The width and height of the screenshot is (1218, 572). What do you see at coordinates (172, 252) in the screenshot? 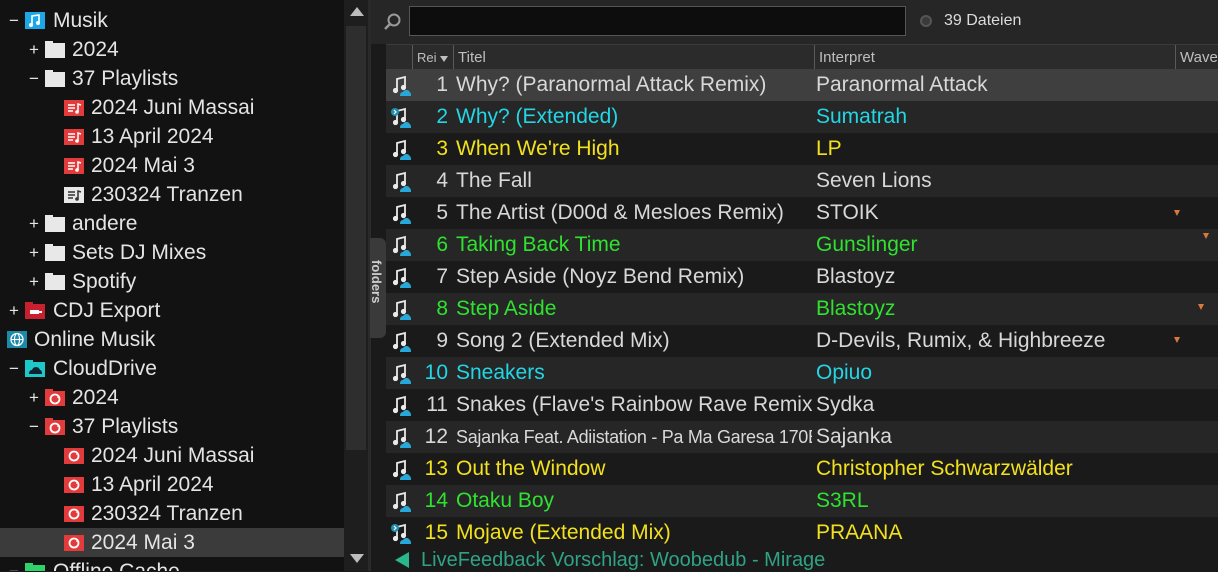
I see `tree-item: + Sets DJ Mixes` at bounding box center [172, 252].